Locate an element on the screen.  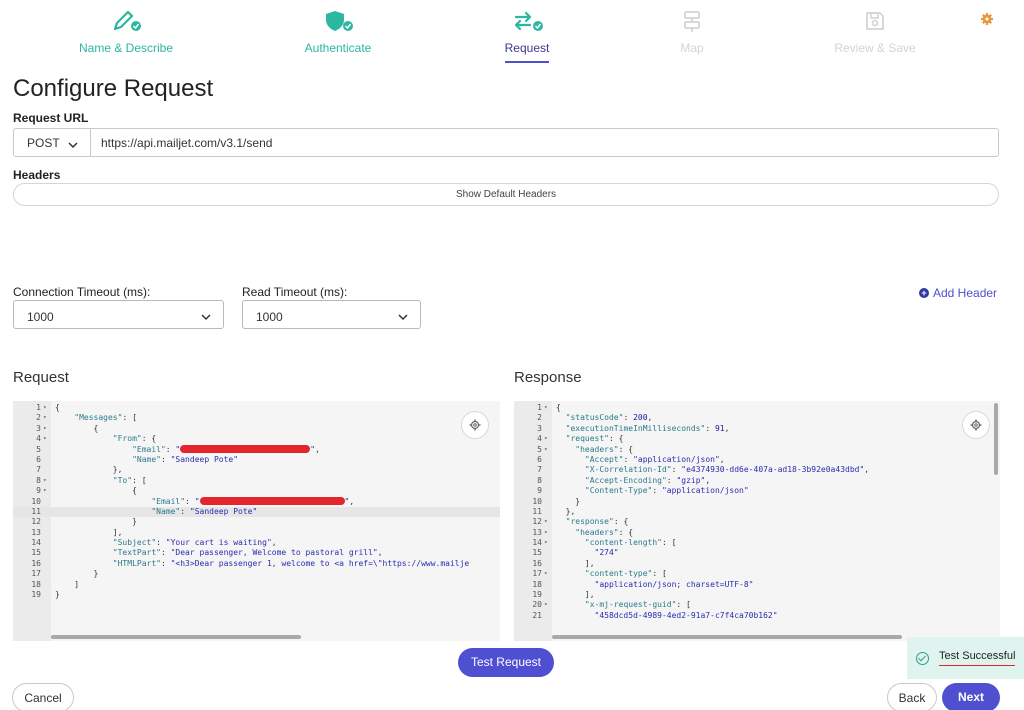
read-timeout-select: 1000 is located at coordinates (331, 314).